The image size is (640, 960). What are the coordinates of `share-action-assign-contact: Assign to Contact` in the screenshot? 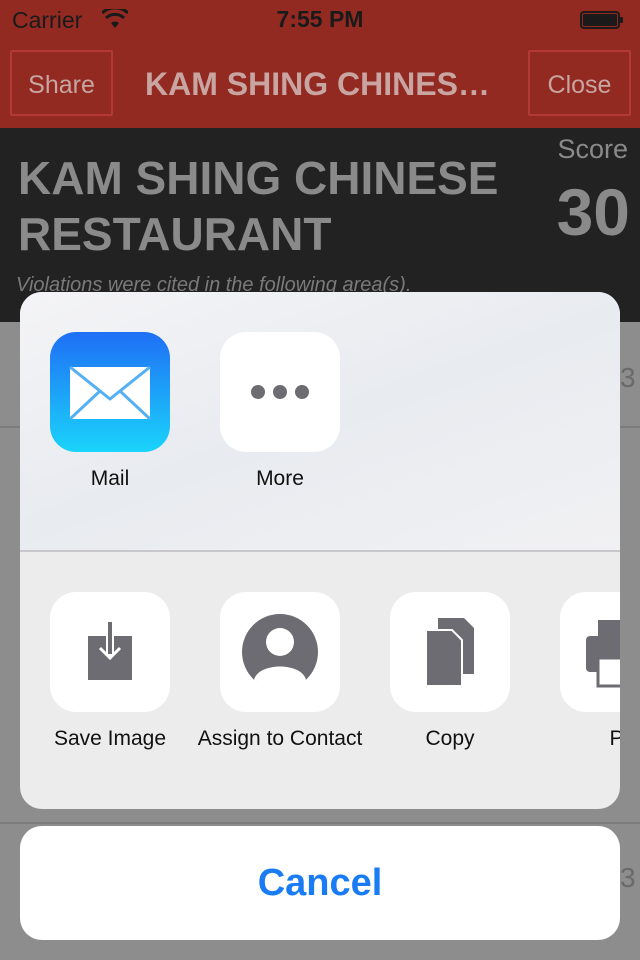 It's located at (280, 672).